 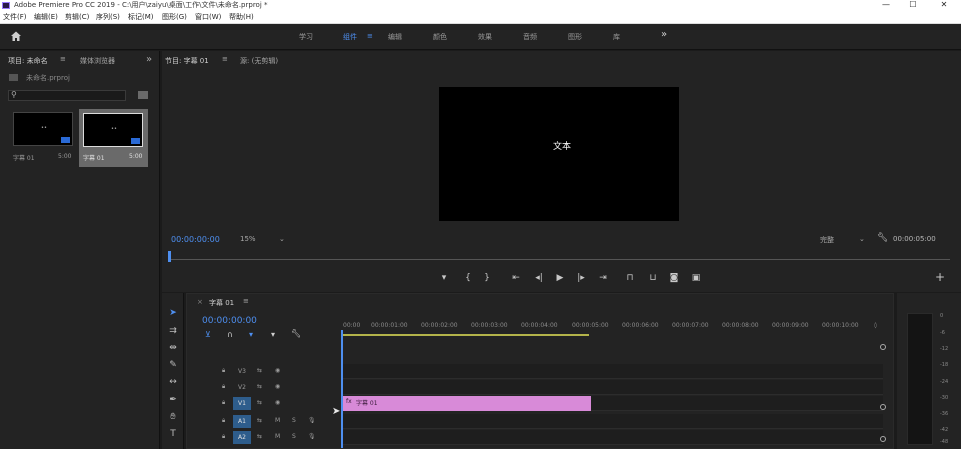 I want to click on workspace-audio: 音频, so click(x=530, y=37).